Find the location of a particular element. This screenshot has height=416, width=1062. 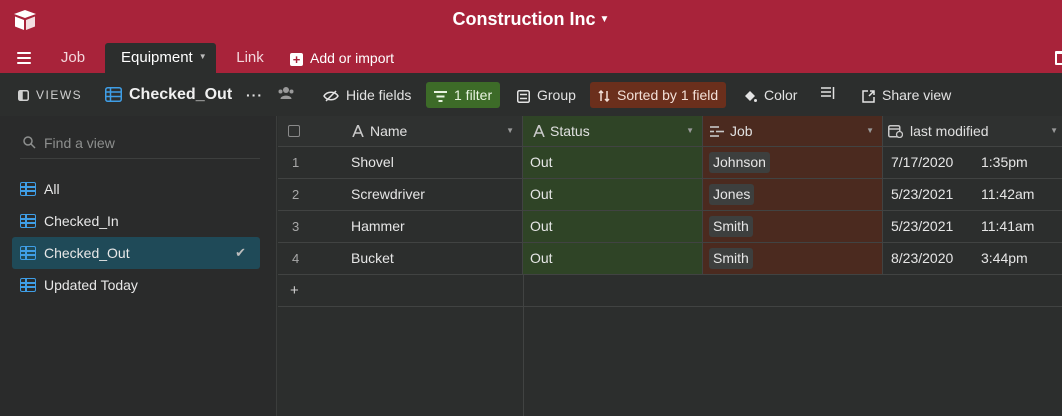

group-icon is located at coordinates (523, 96).